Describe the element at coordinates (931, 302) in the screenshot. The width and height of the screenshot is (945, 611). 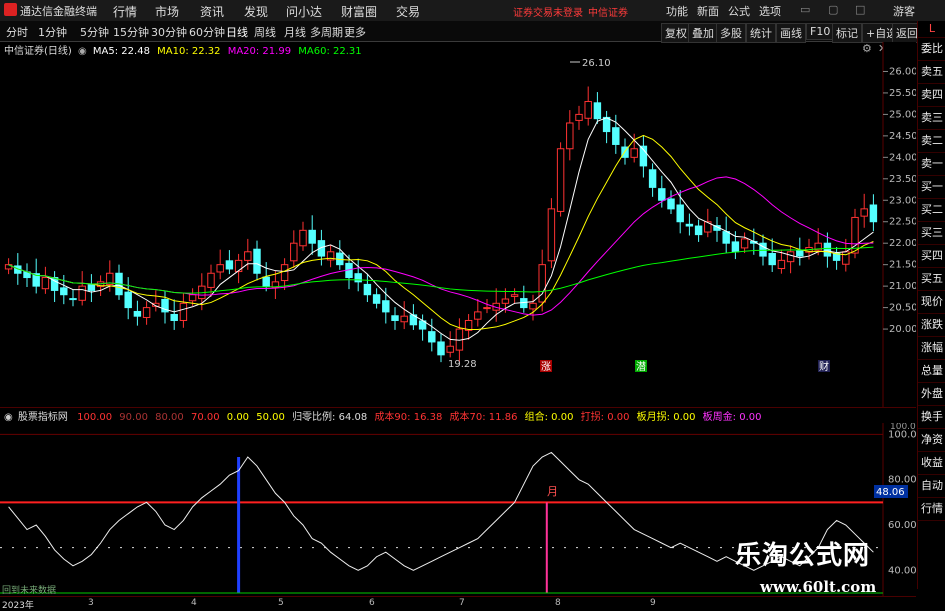
I see `side-item-12: 现价` at that location.